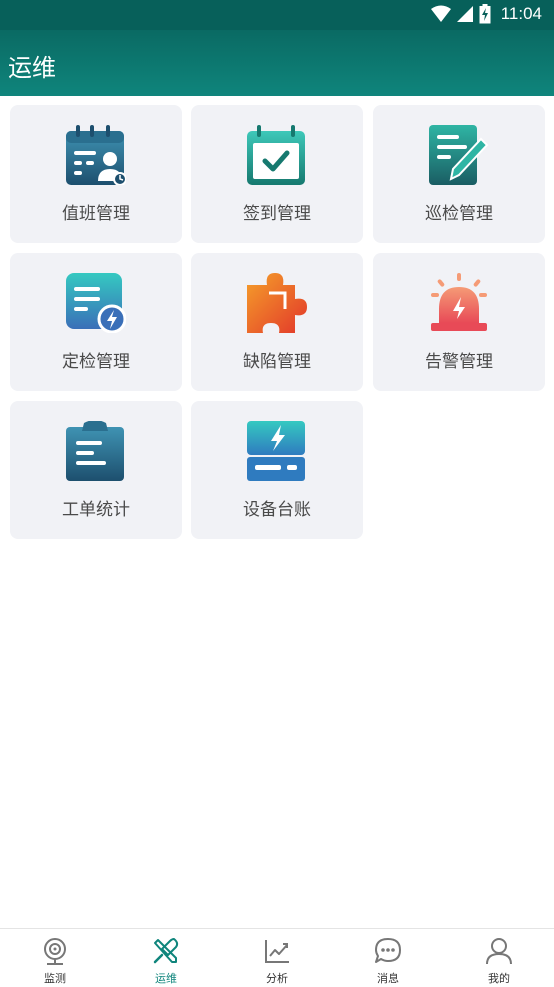  I want to click on tile-checkin-management: 签到管理, so click(277, 174).